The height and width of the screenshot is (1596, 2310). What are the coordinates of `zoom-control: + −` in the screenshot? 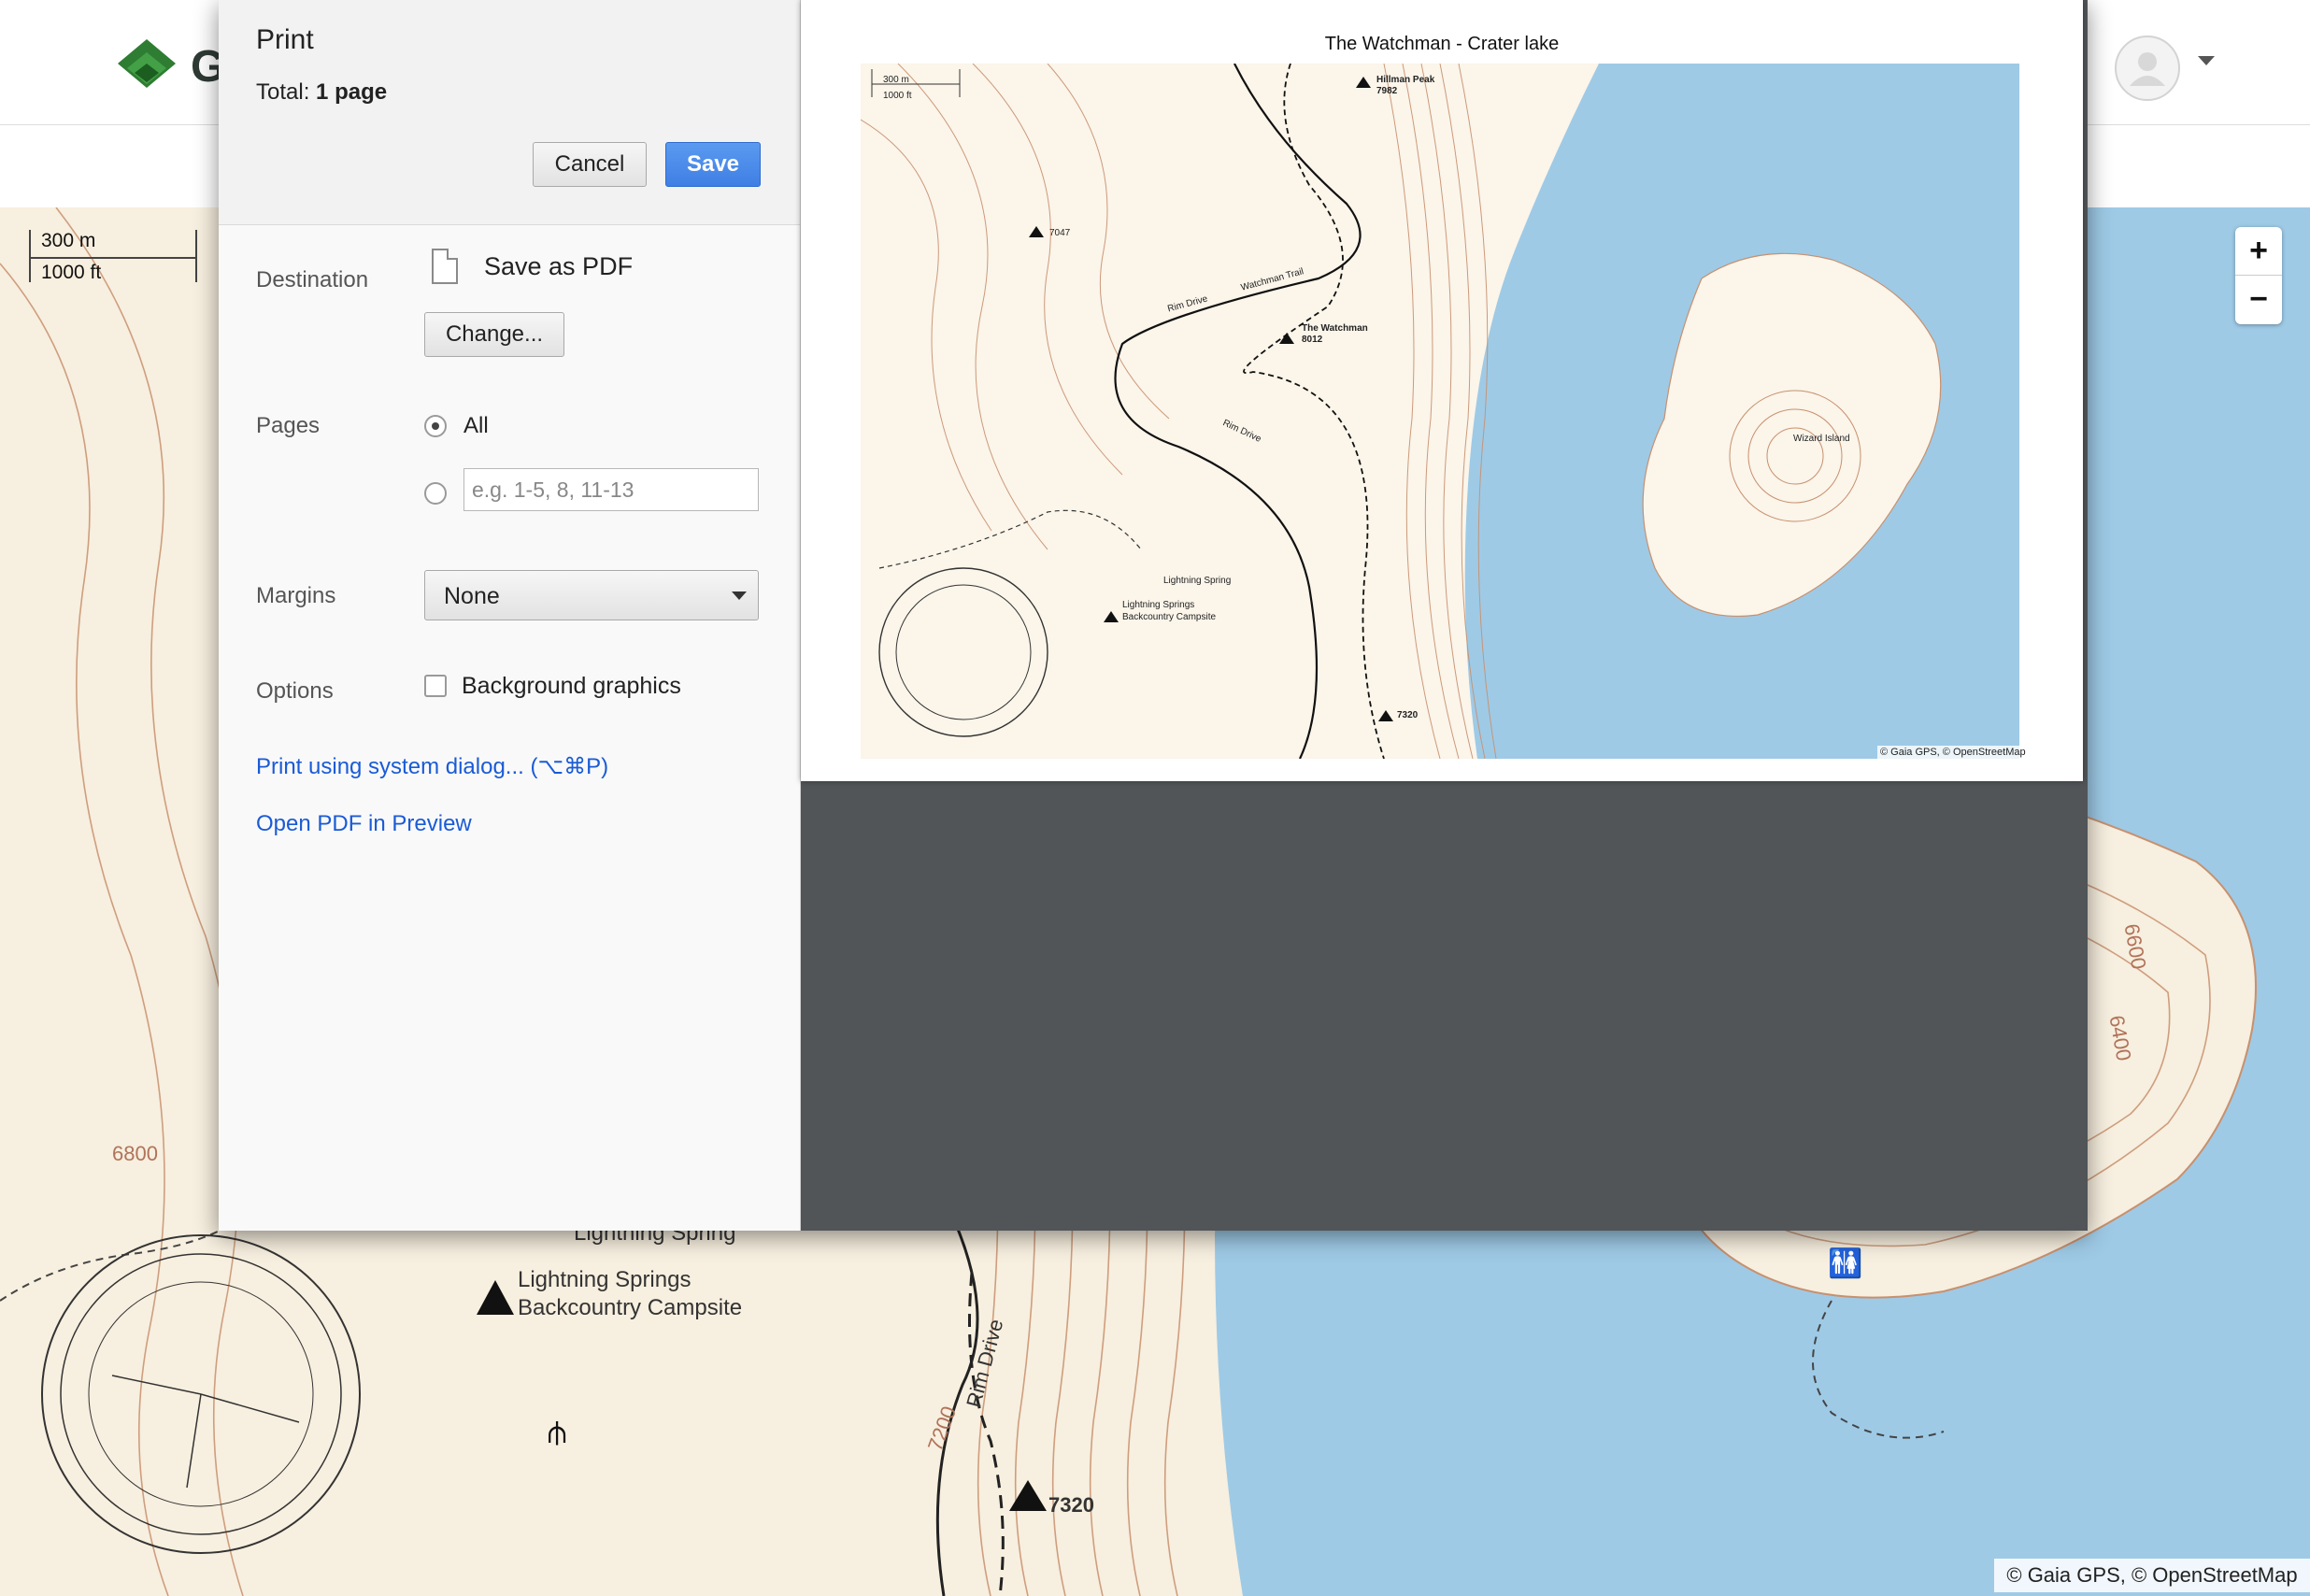 It's located at (2258, 275).